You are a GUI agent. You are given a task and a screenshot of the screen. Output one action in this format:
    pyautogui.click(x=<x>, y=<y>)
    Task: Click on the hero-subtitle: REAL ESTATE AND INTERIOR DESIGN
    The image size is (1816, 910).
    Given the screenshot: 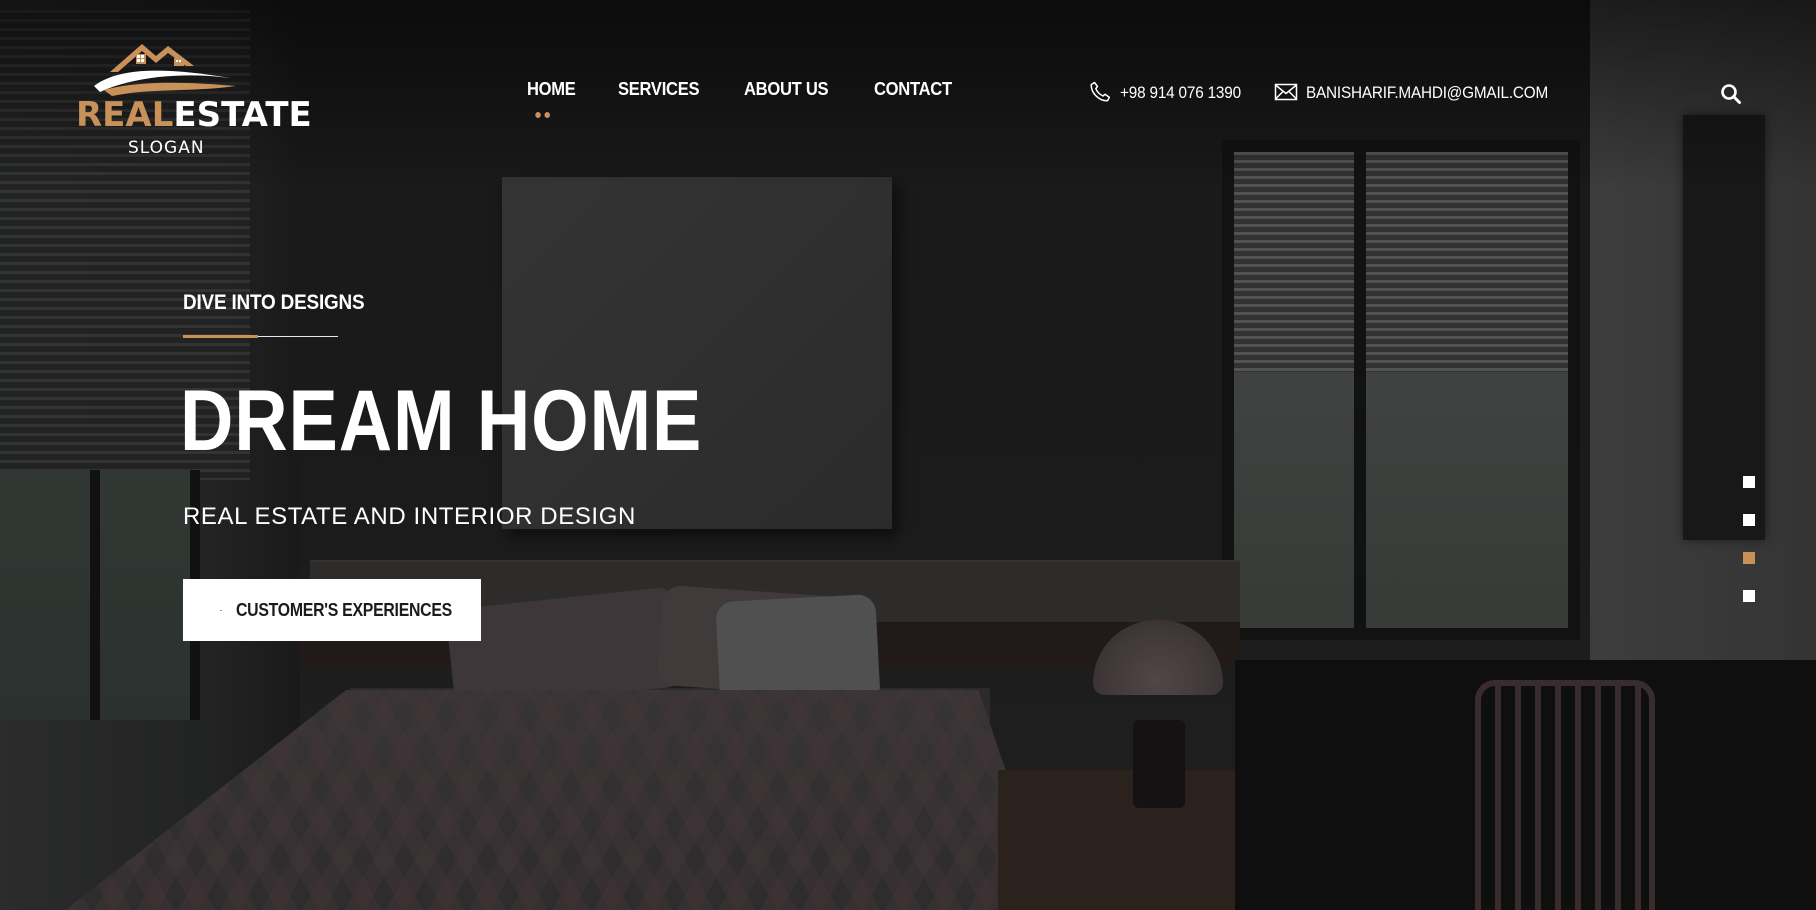 What is the action you would take?
    pyautogui.click(x=409, y=516)
    